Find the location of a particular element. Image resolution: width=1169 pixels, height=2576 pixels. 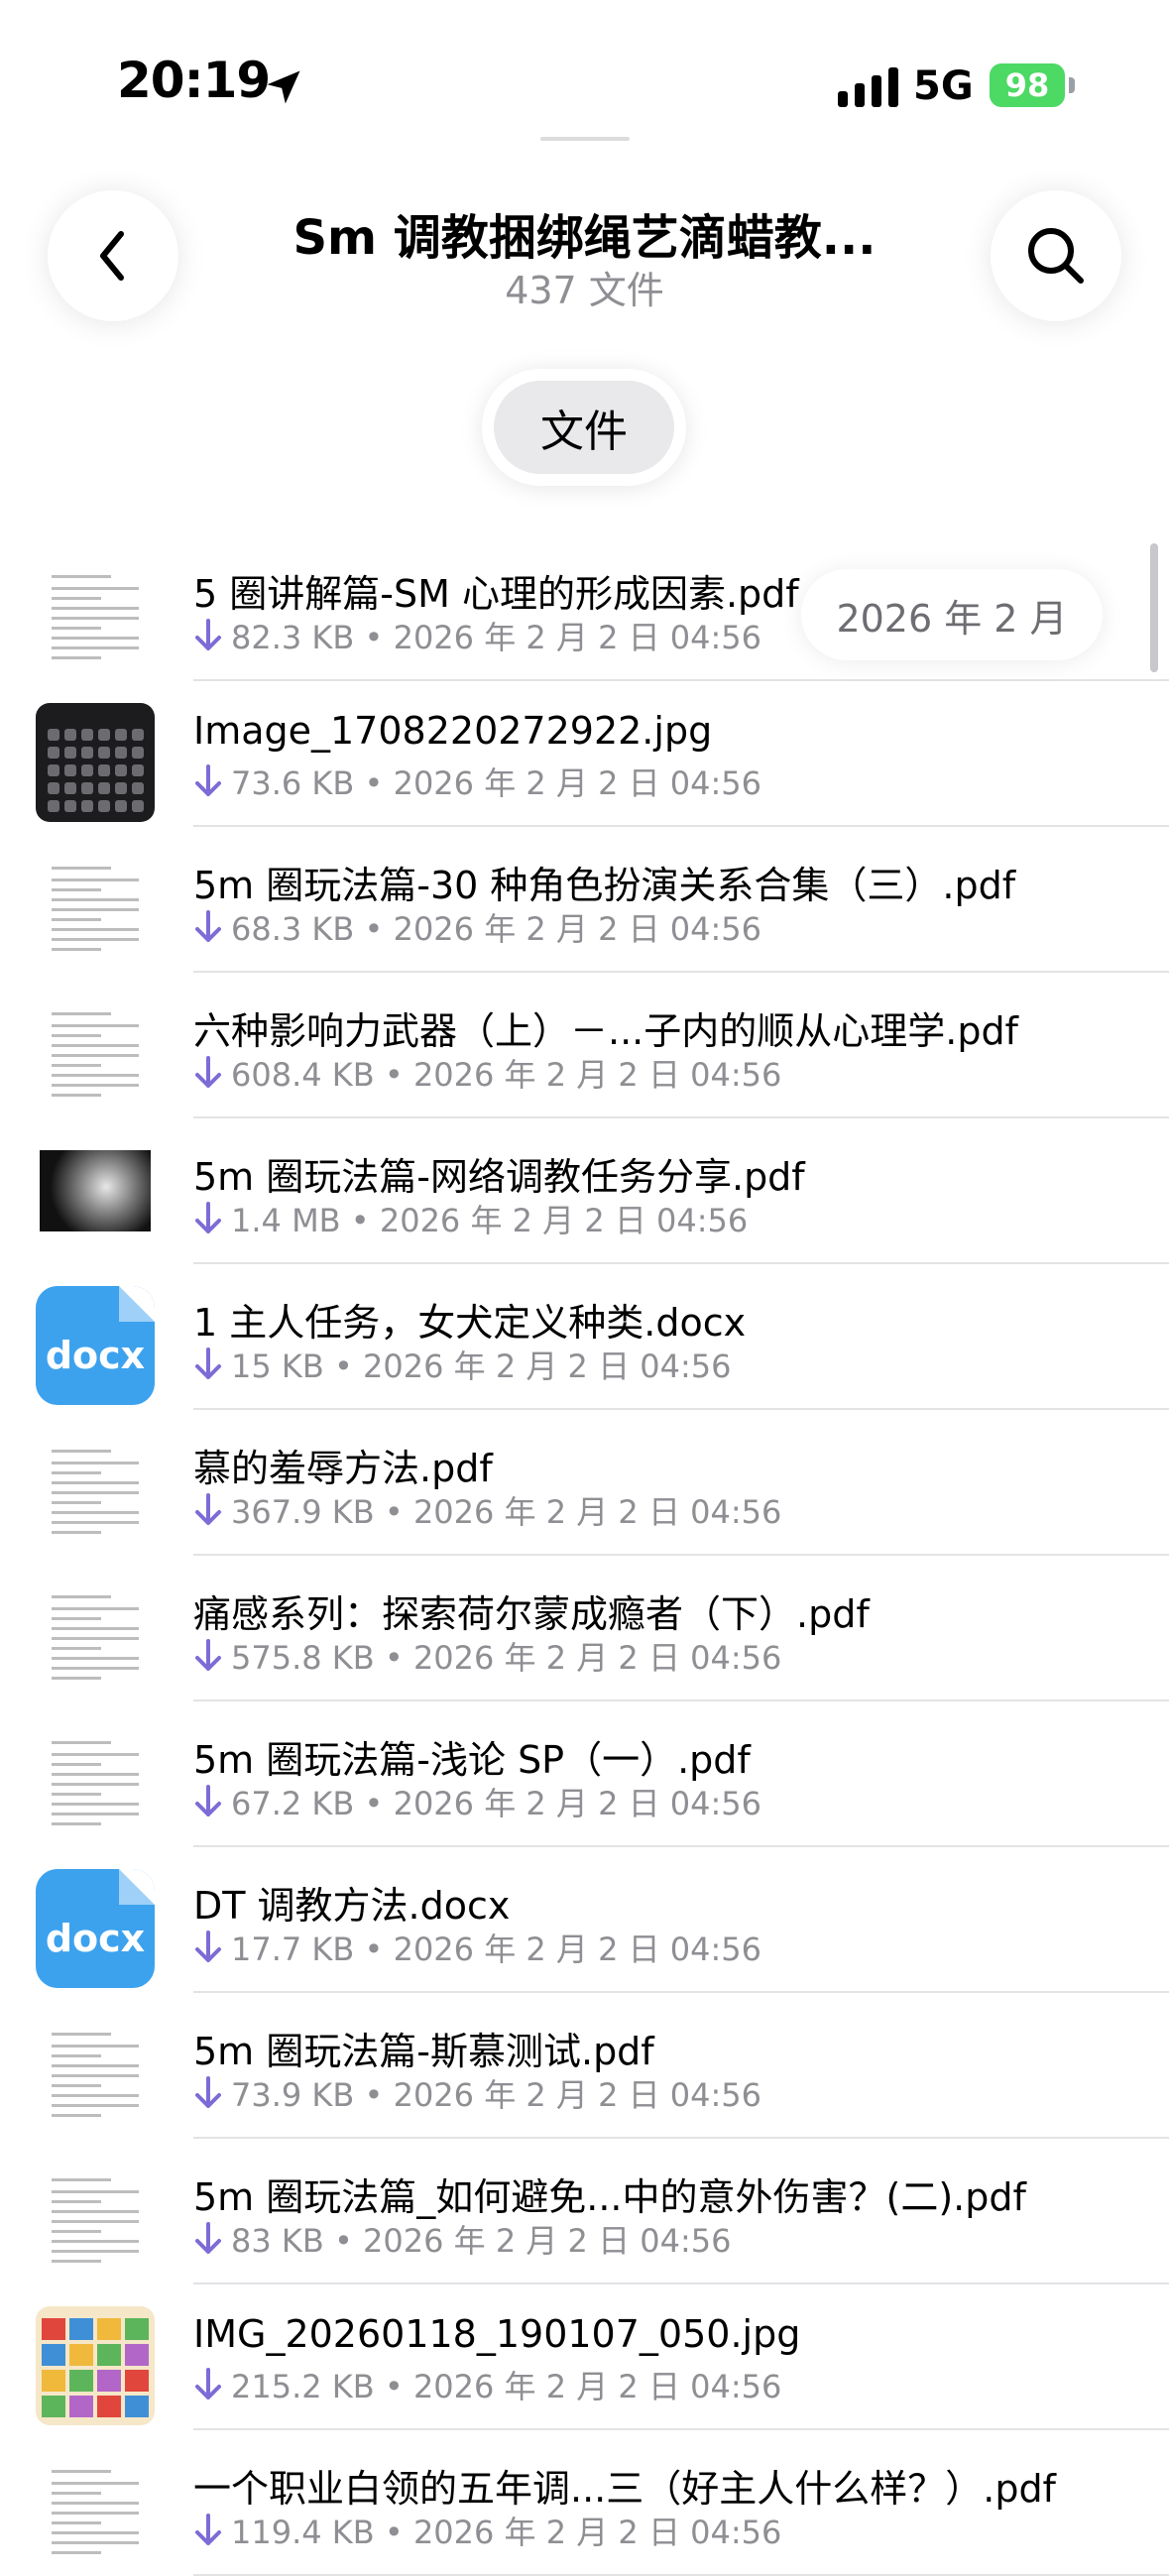

file-meta-row: 575.8 KB • 2026 年 2 月 2 日 04:56 is located at coordinates (487, 1656).